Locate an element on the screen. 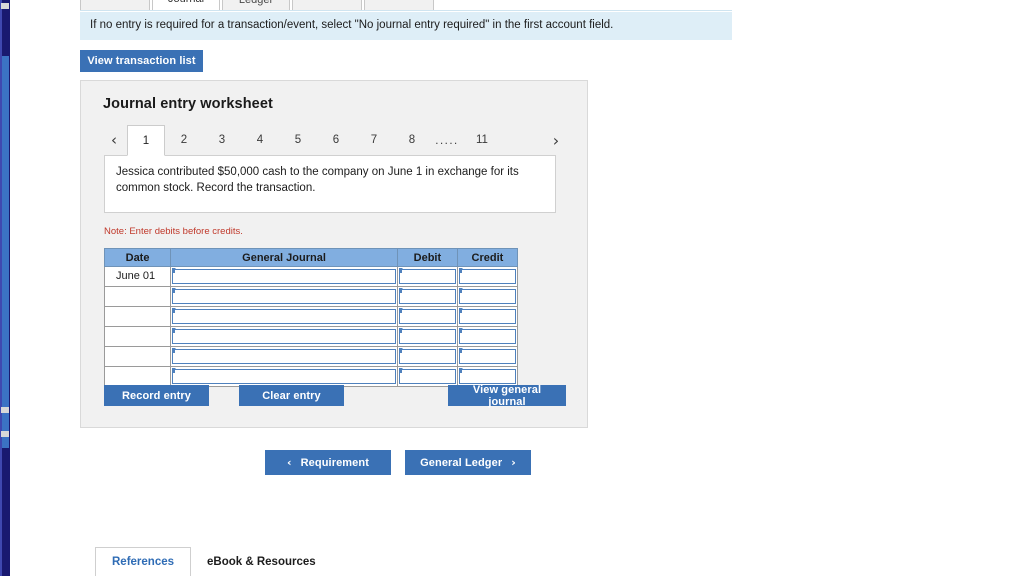  pager-page-7: 7 is located at coordinates (374, 140).